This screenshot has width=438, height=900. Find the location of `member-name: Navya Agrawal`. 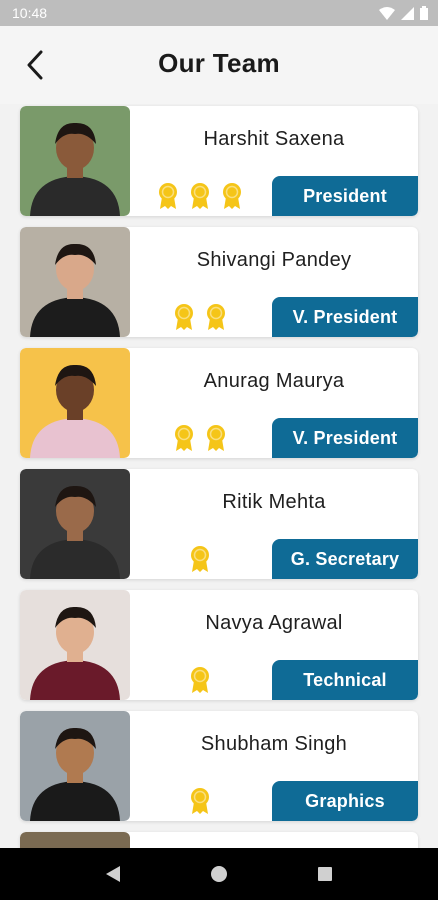

member-name: Navya Agrawal is located at coordinates (274, 623).